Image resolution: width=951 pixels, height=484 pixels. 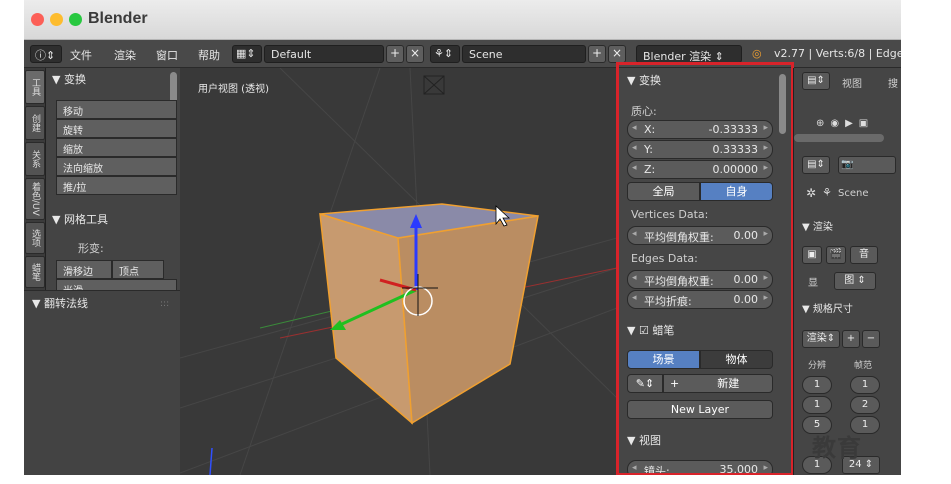 I want to click on median-x-field: ◂ X: -0.33333 ▸, so click(x=700, y=129).